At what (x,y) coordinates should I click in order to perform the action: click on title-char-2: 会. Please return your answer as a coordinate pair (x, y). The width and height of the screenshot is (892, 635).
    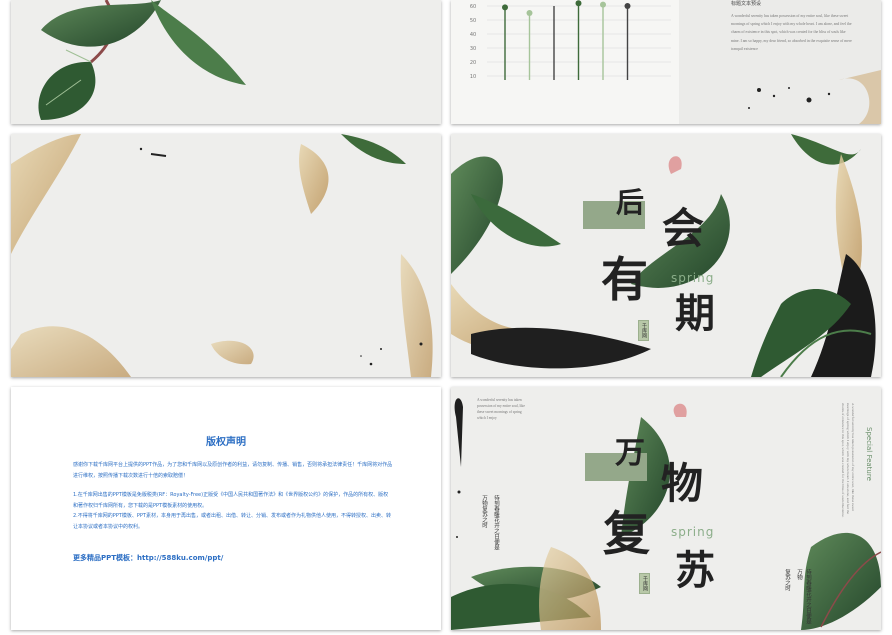
    Looking at the image, I should click on (683, 228).